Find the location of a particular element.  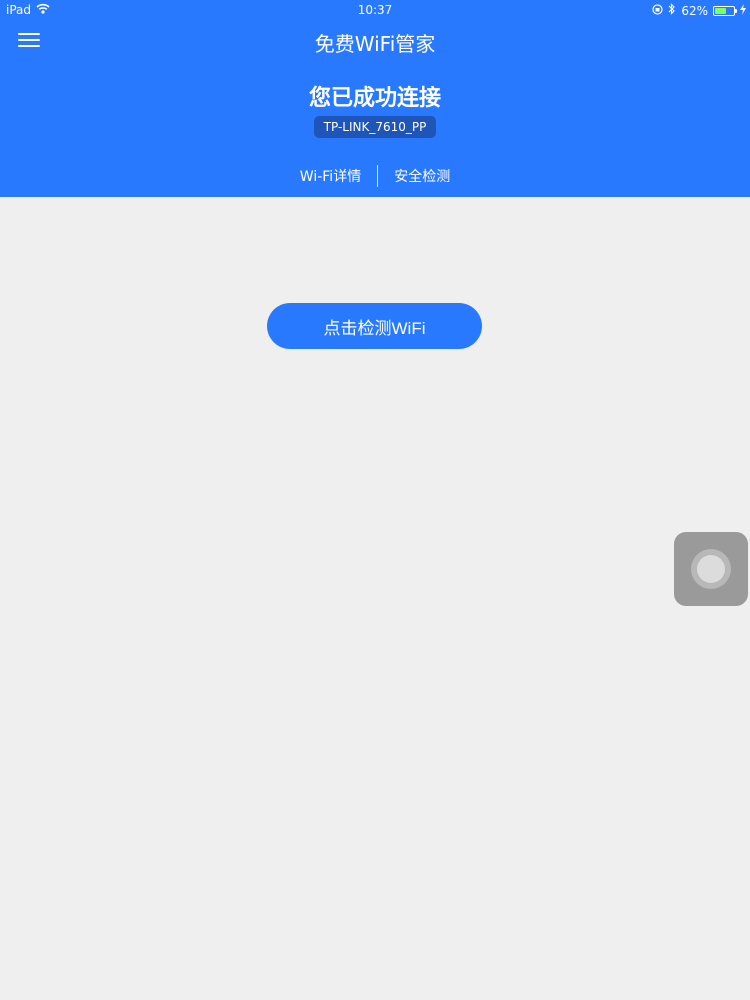

battery-fill is located at coordinates (720, 10).